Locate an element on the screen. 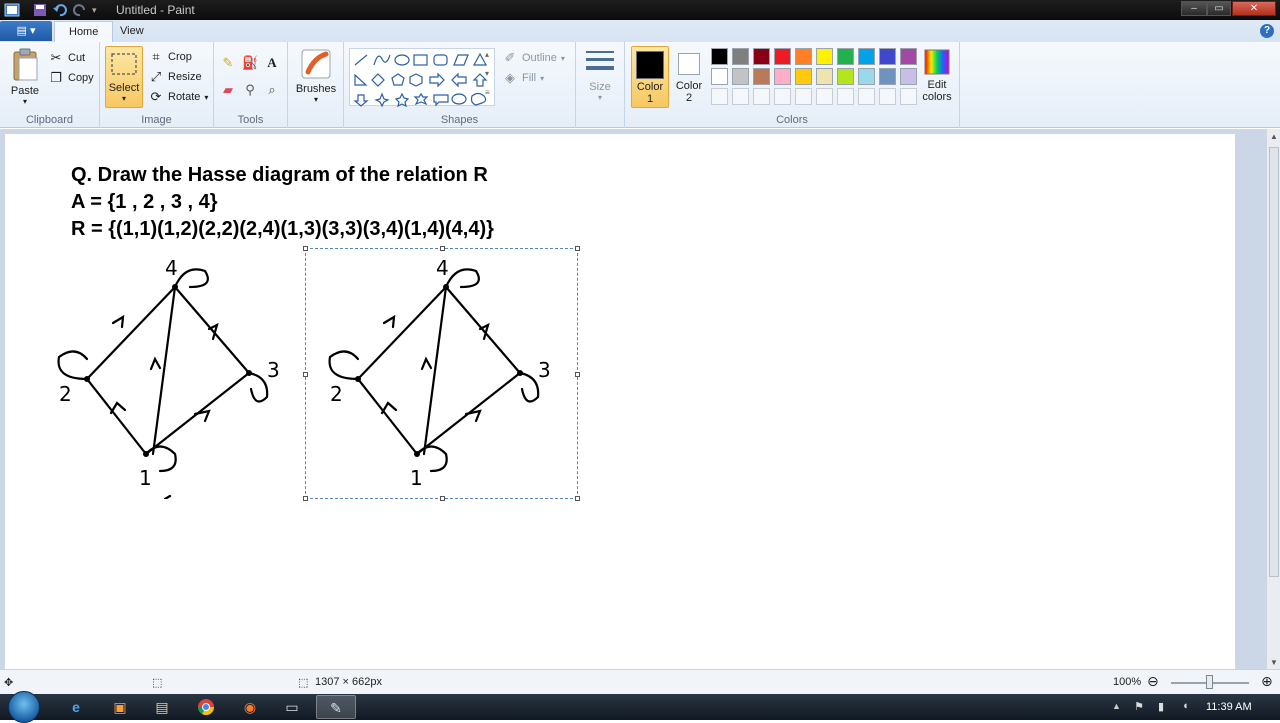 This screenshot has width=1280, height=723. taskbar-clock: 11:39 AM is located at coordinates (1229, 707).